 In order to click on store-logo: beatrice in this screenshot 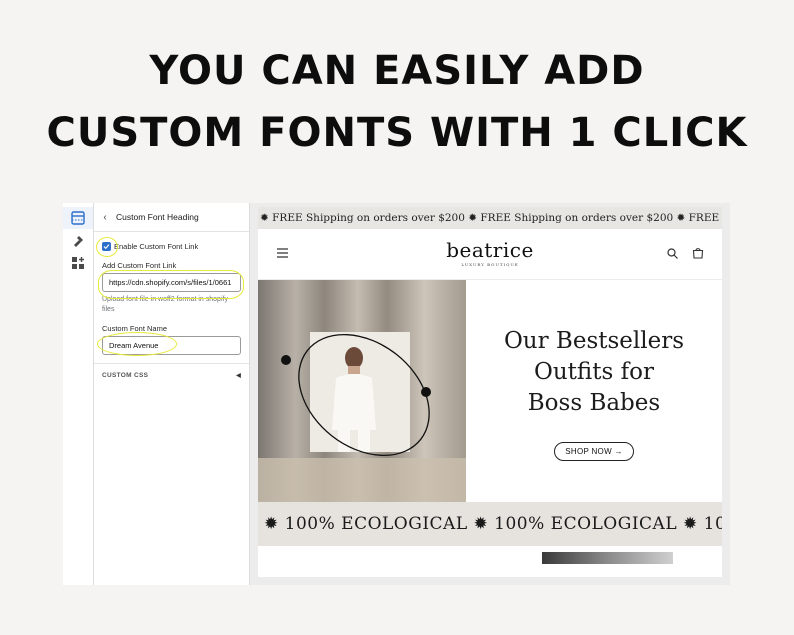, I will do `click(490, 250)`.